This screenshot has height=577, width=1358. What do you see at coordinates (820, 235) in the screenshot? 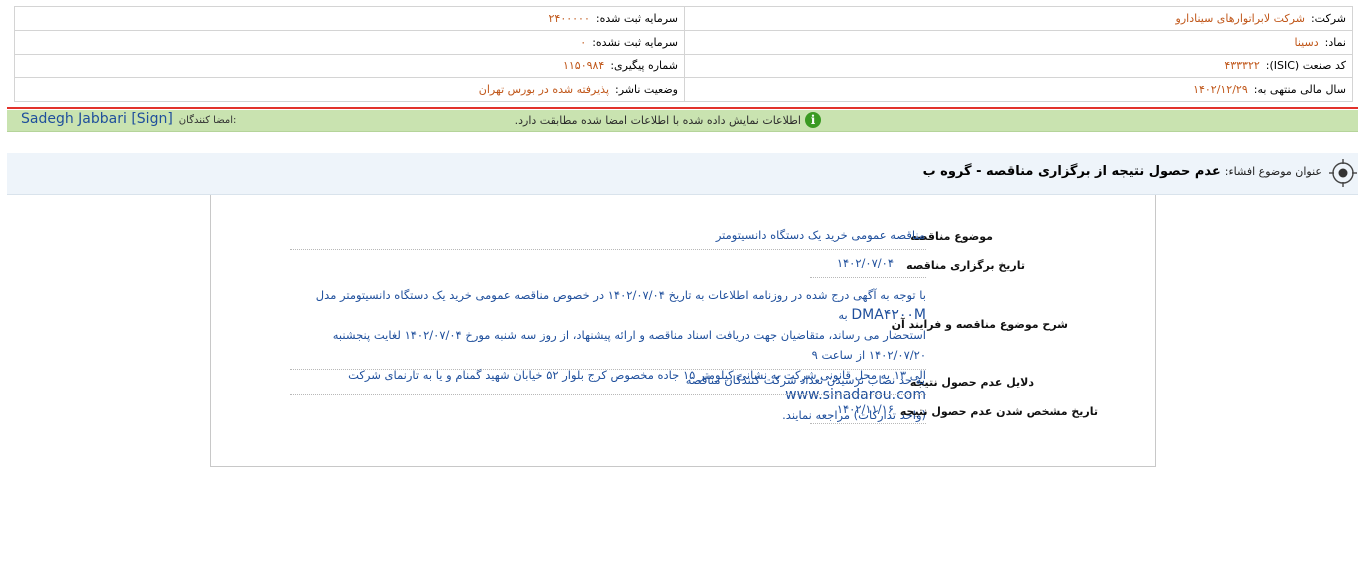
I see `tender-subject-value: مناقصه عمومی خرید یک دستگاه دانسیتومتر` at bounding box center [820, 235].